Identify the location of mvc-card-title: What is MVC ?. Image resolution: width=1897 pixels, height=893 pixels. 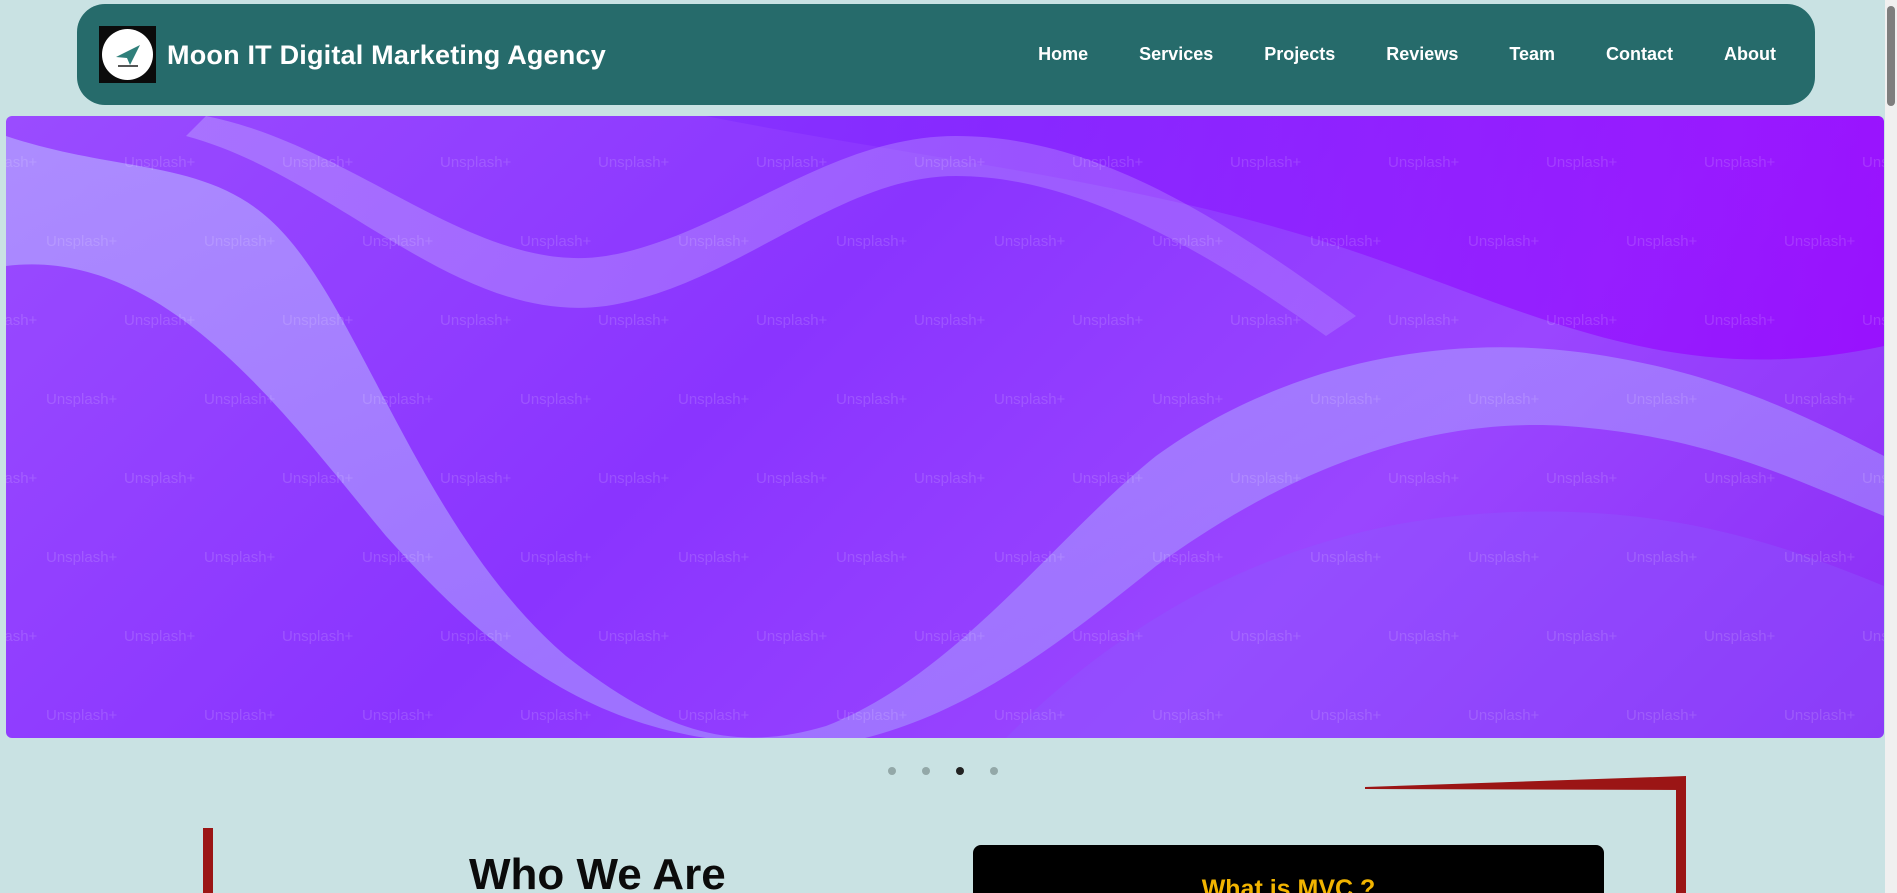
(1288, 884).